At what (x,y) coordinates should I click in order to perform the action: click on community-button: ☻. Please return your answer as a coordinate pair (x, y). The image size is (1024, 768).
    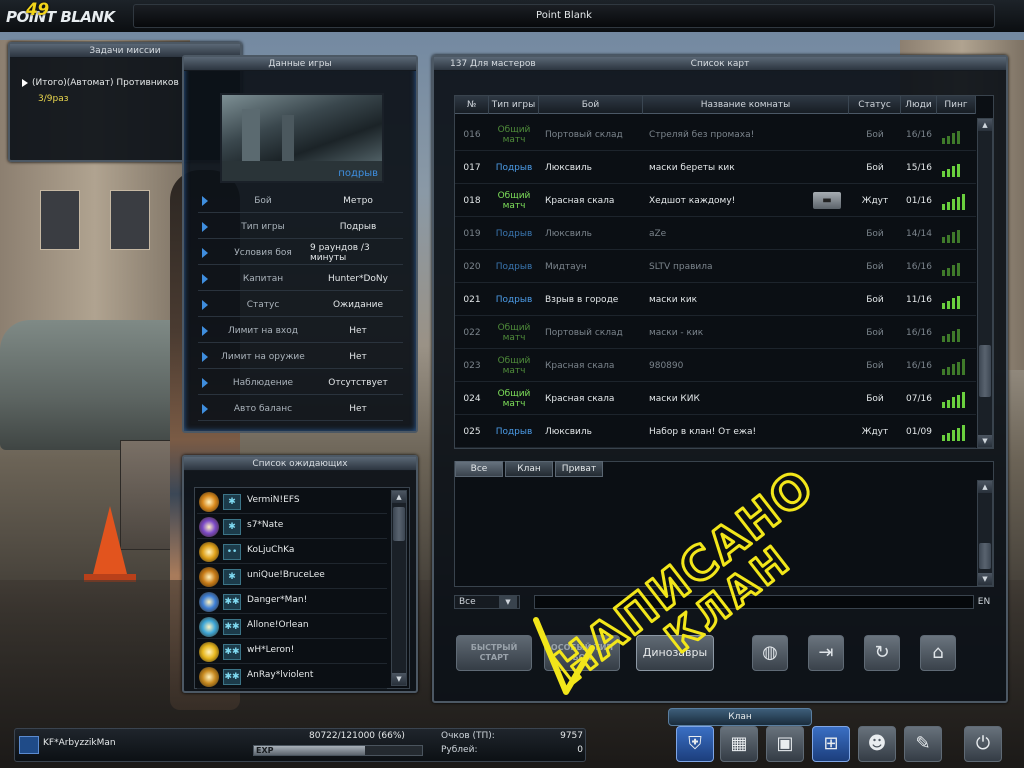
    Looking at the image, I should click on (877, 744).